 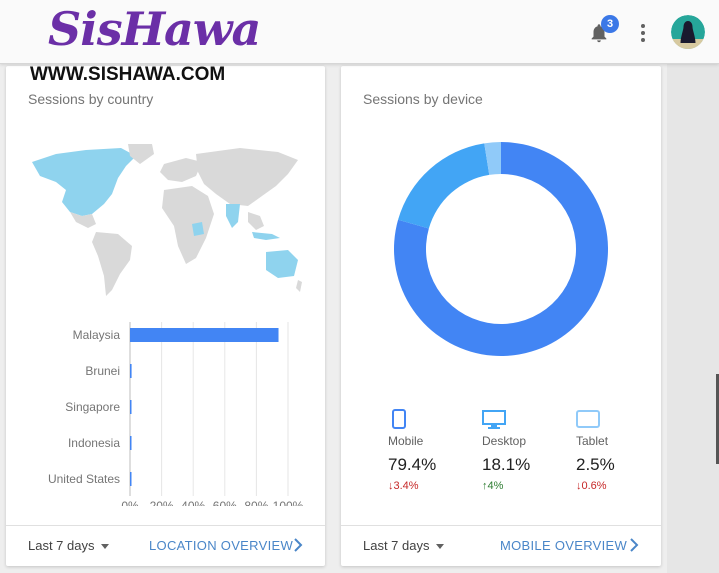 What do you see at coordinates (188, 225) in the screenshot?
I see `map-africa` at bounding box center [188, 225].